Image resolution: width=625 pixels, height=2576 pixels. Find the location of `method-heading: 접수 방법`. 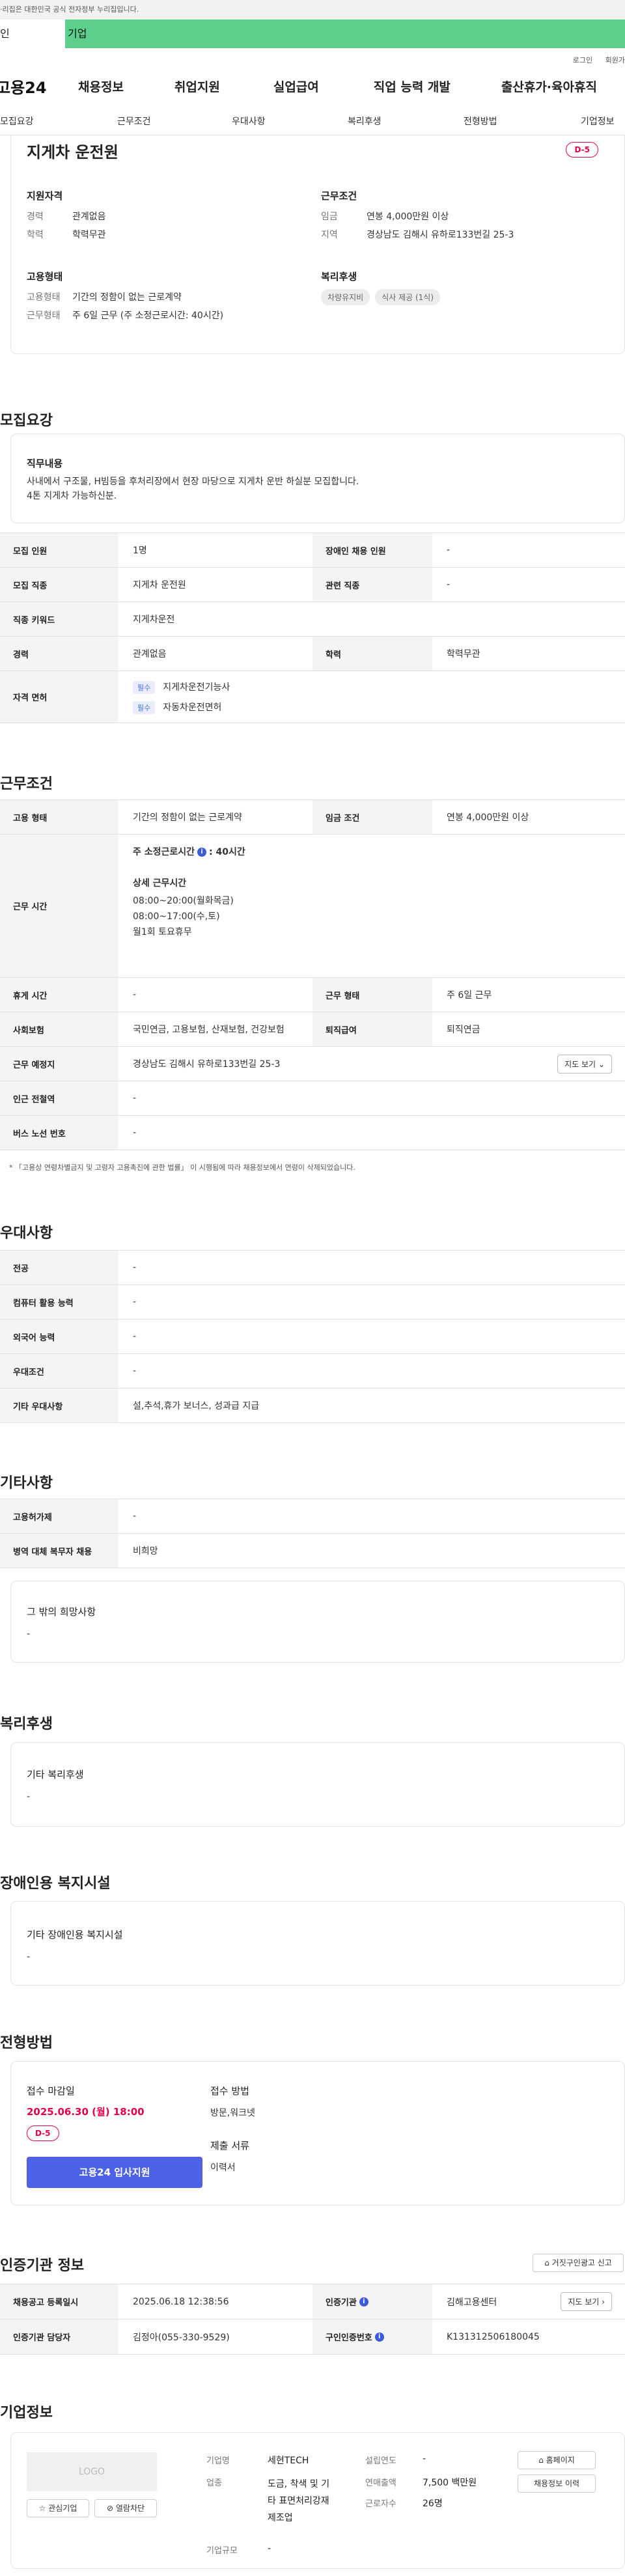

method-heading: 접수 방법 is located at coordinates (229, 2091).